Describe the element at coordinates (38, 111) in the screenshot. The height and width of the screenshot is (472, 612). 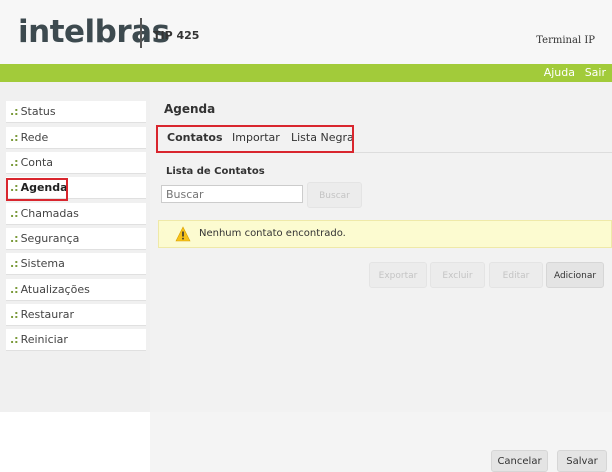
I see `sidebar-item-label: Status` at that location.